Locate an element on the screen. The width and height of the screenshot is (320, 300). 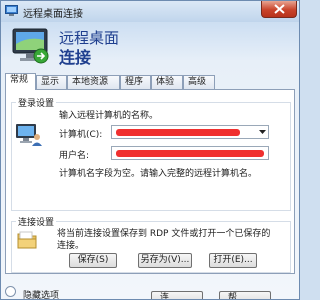
redacted-username is located at coordinates (190, 153).